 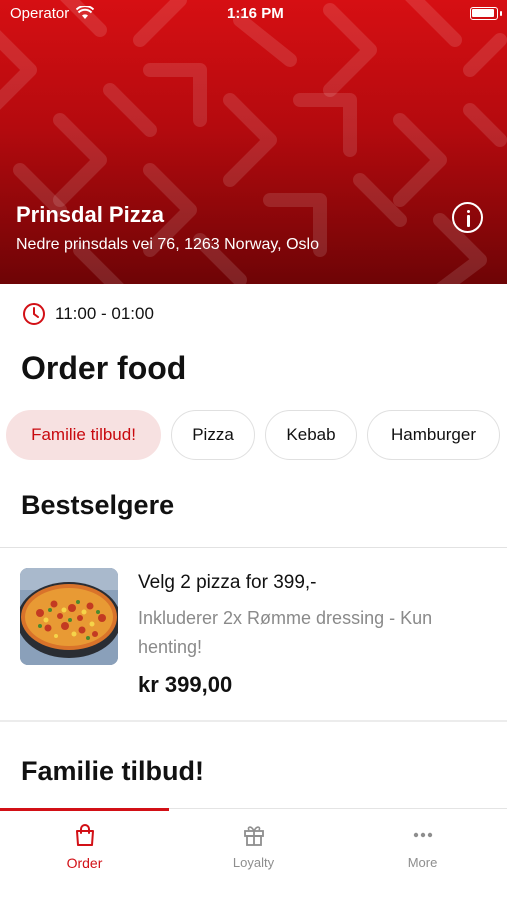 What do you see at coordinates (85, 12) in the screenshot?
I see `wifi-icon` at bounding box center [85, 12].